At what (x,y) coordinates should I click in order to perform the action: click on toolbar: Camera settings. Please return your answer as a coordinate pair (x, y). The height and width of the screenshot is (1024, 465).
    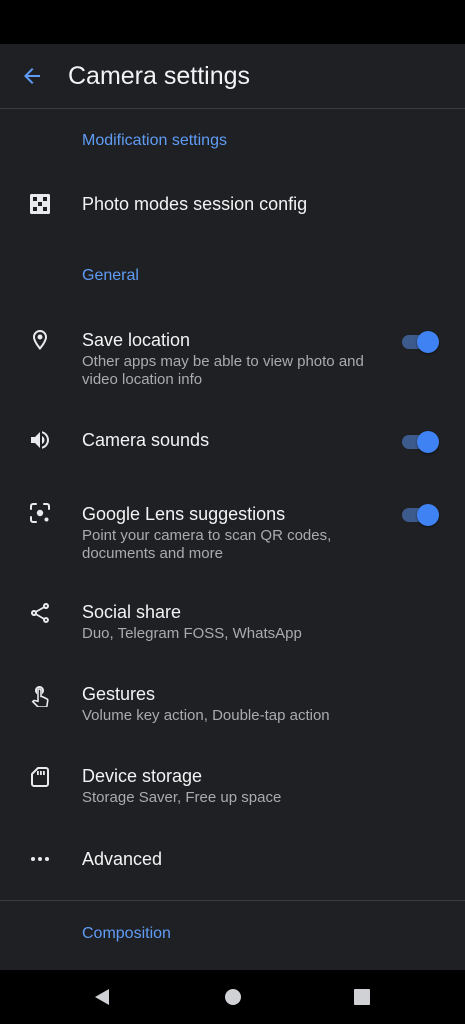
    Looking at the image, I should click on (232, 76).